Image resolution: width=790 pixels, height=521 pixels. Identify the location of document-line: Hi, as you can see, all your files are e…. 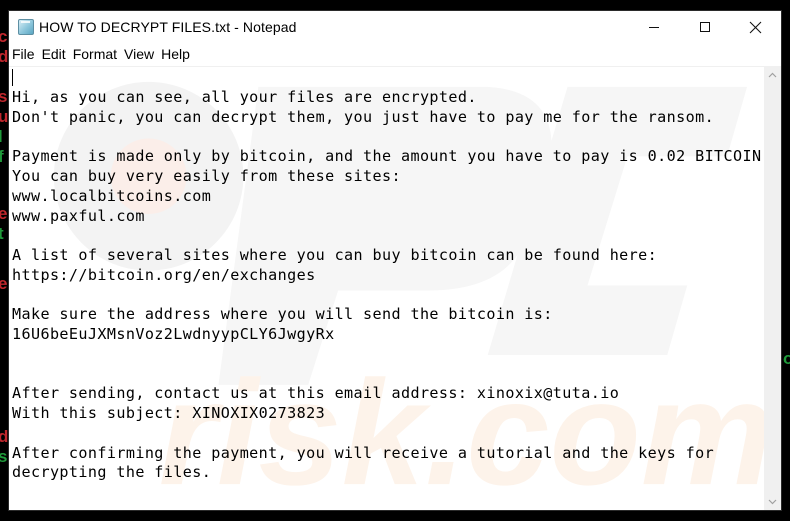
(244, 97).